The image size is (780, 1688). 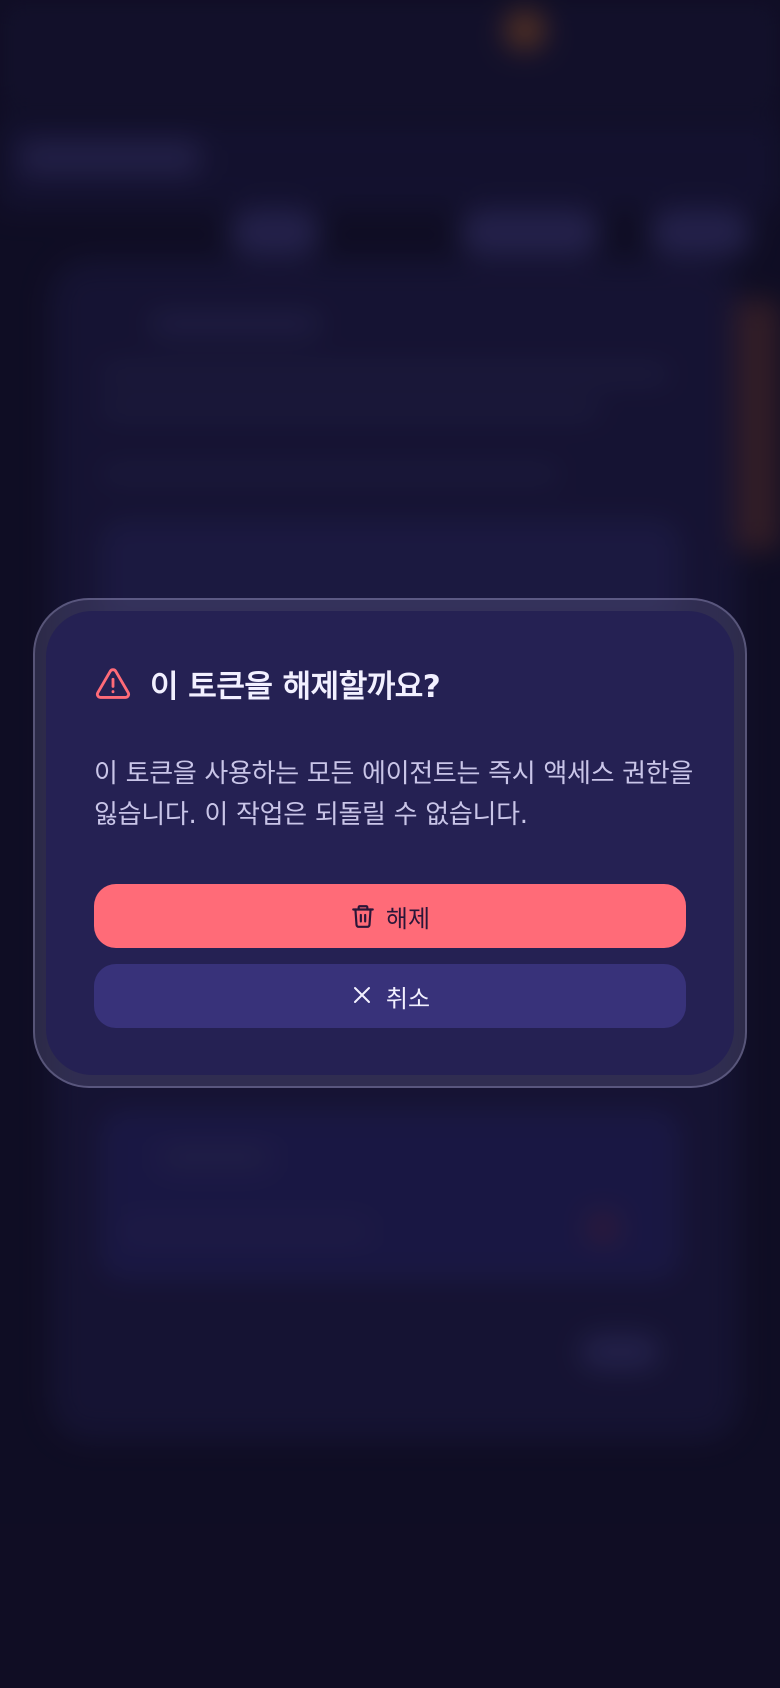 I want to click on cancel-button: 취소, so click(x=390, y=996).